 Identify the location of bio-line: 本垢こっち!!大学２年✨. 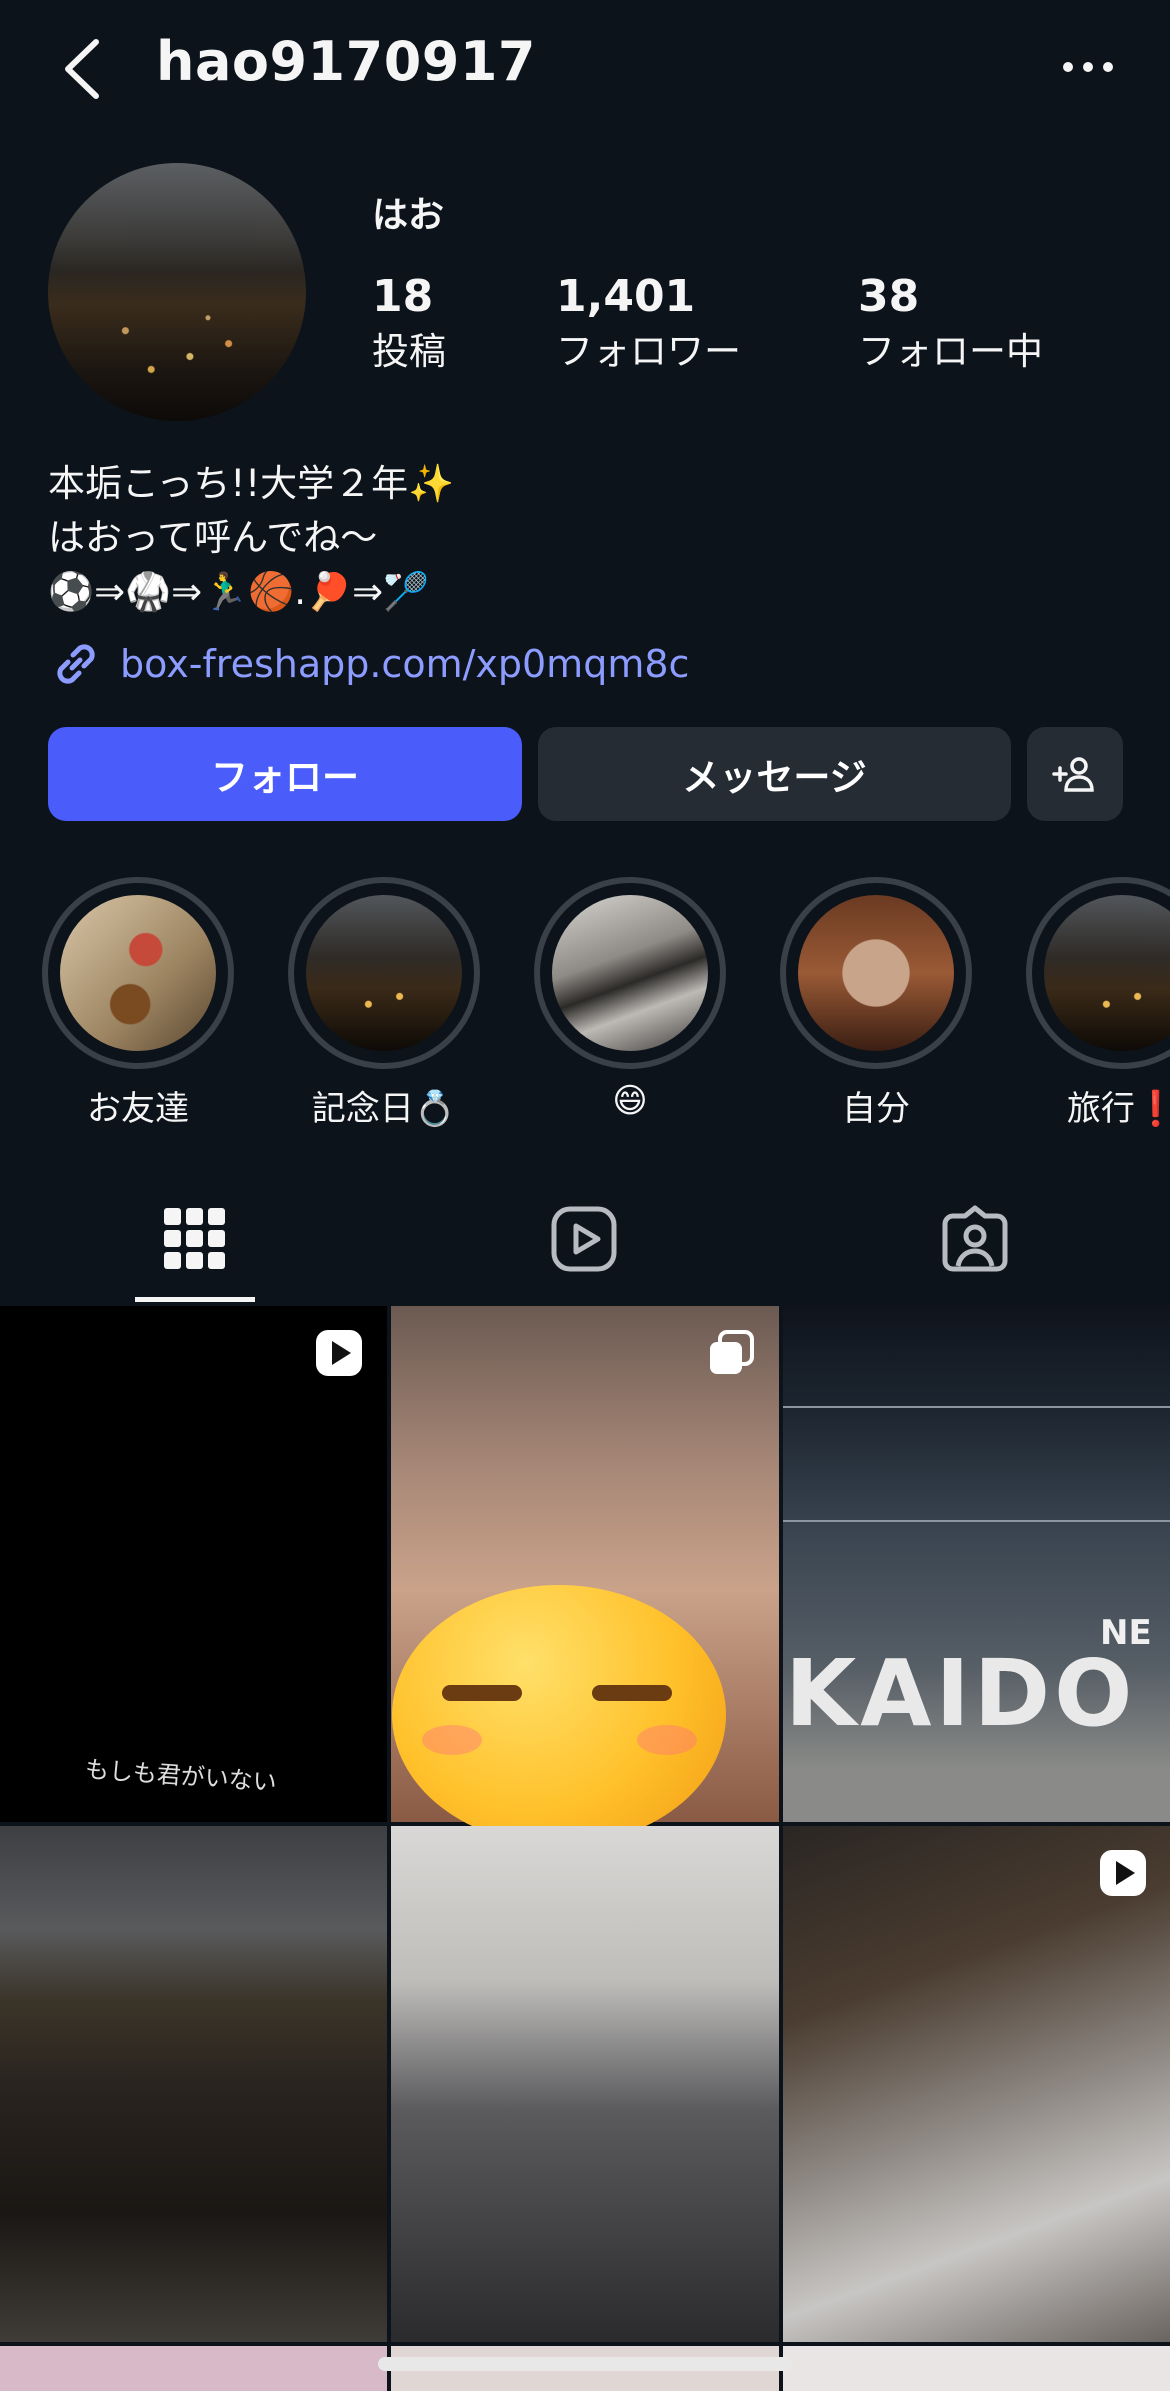
(251, 483).